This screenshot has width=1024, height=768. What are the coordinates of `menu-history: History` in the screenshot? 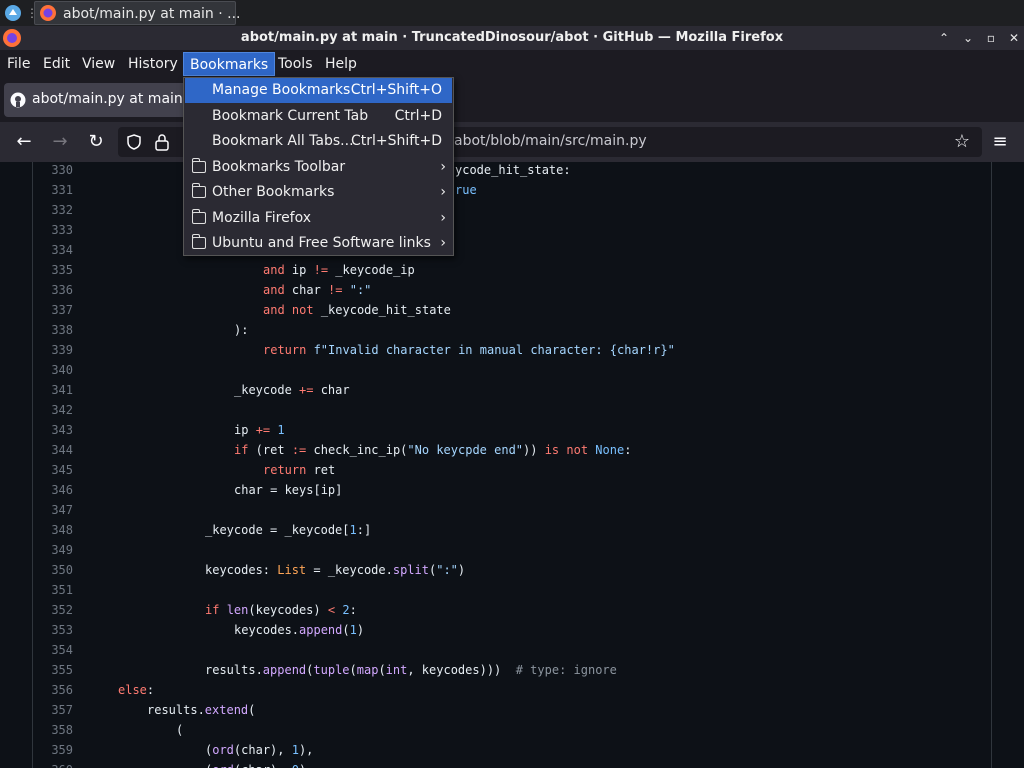 It's located at (153, 64).